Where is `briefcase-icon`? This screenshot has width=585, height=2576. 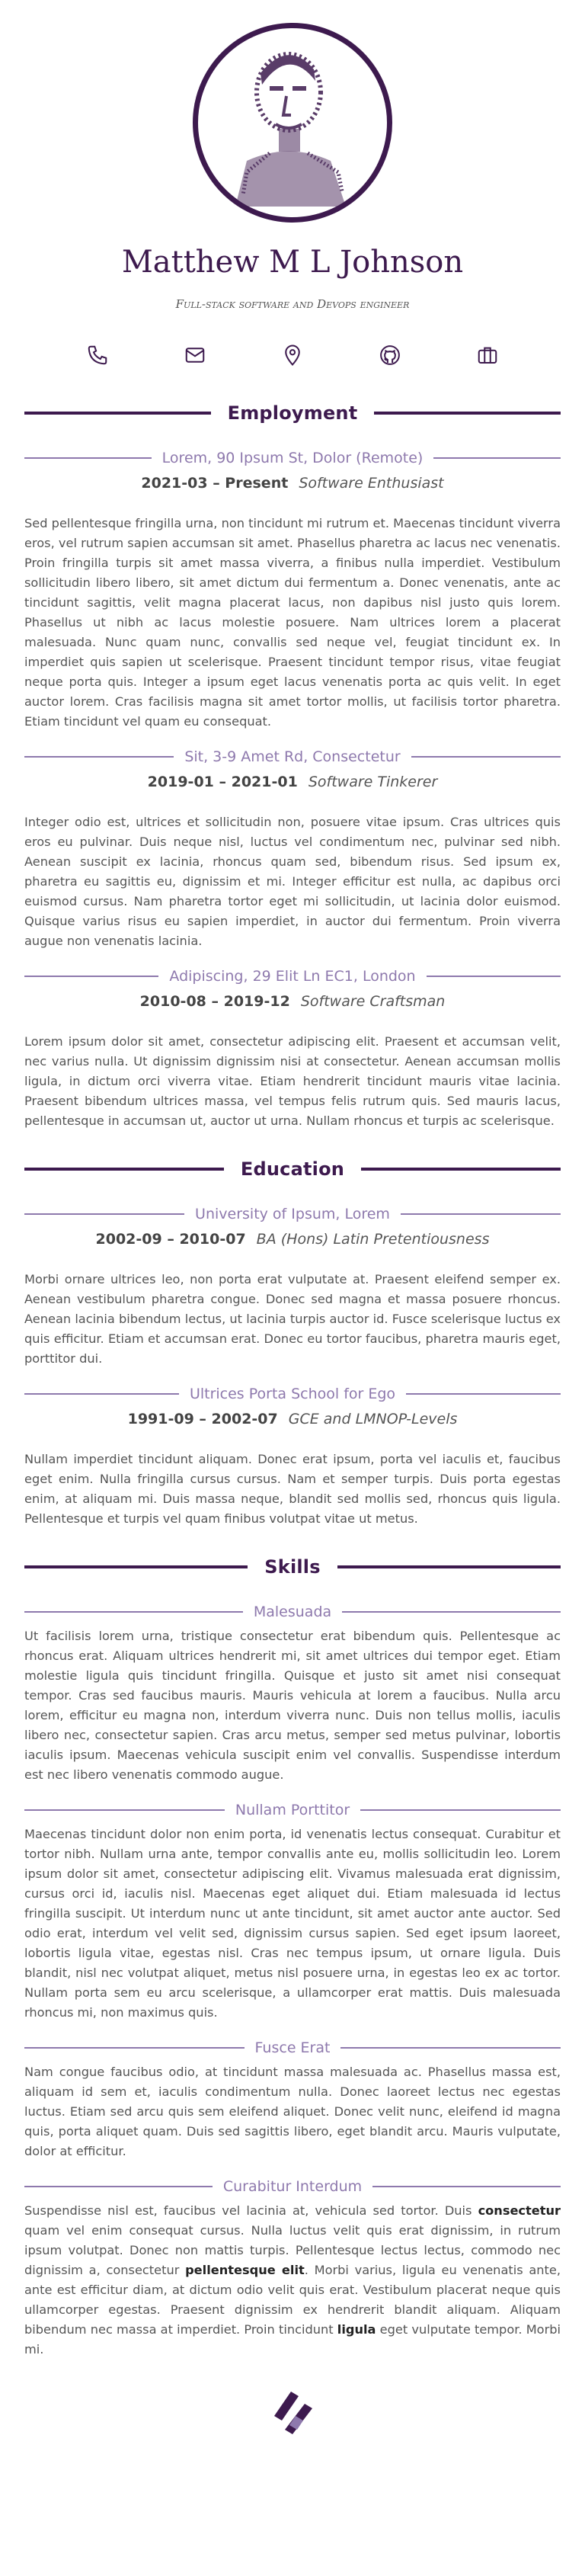 briefcase-icon is located at coordinates (487, 355).